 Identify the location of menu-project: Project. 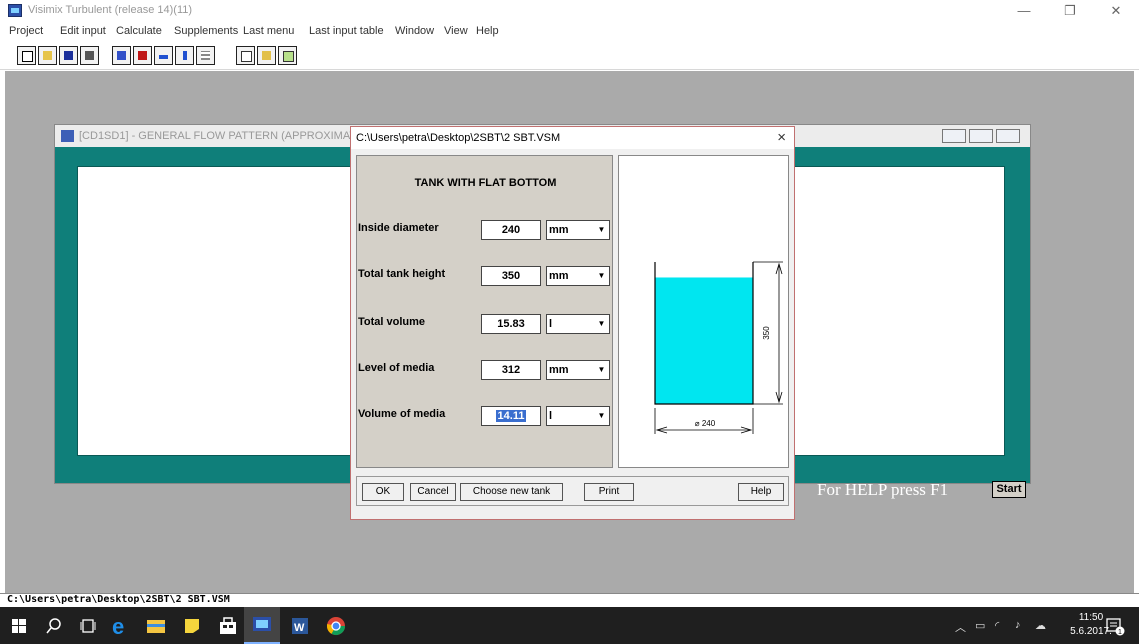
(26, 31).